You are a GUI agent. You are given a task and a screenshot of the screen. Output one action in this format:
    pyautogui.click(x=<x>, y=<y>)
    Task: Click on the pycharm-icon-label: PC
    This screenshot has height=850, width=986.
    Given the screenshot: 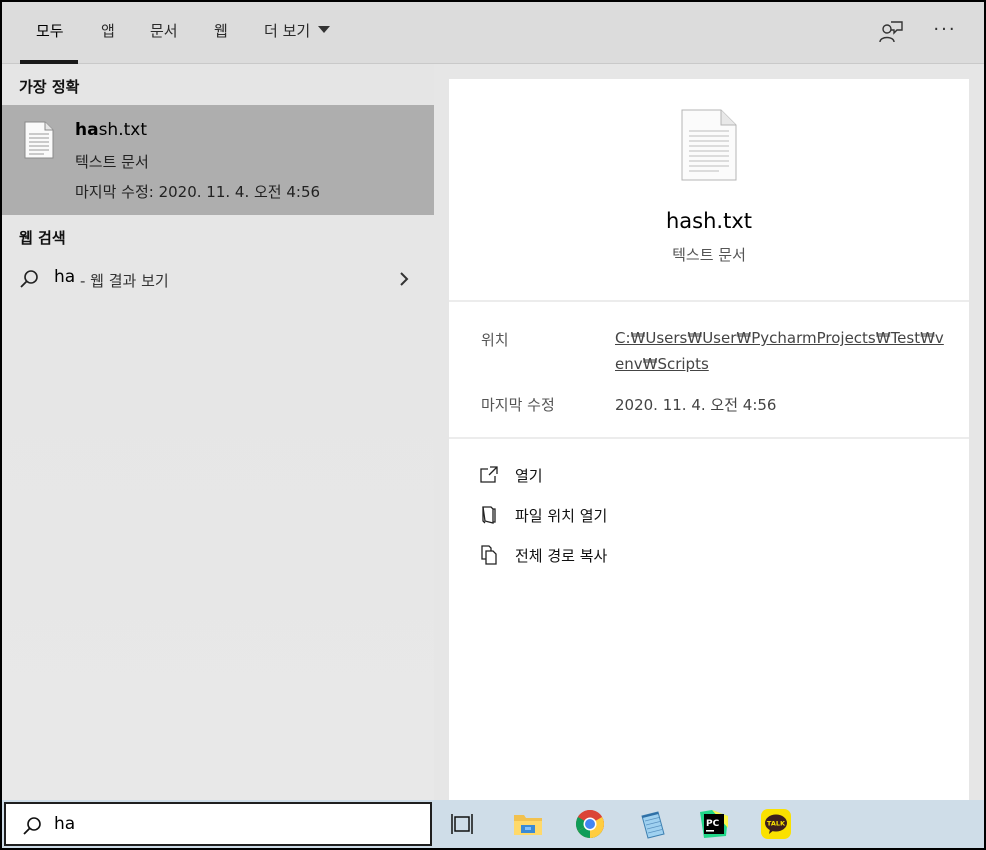 What is the action you would take?
    pyautogui.click(x=713, y=824)
    